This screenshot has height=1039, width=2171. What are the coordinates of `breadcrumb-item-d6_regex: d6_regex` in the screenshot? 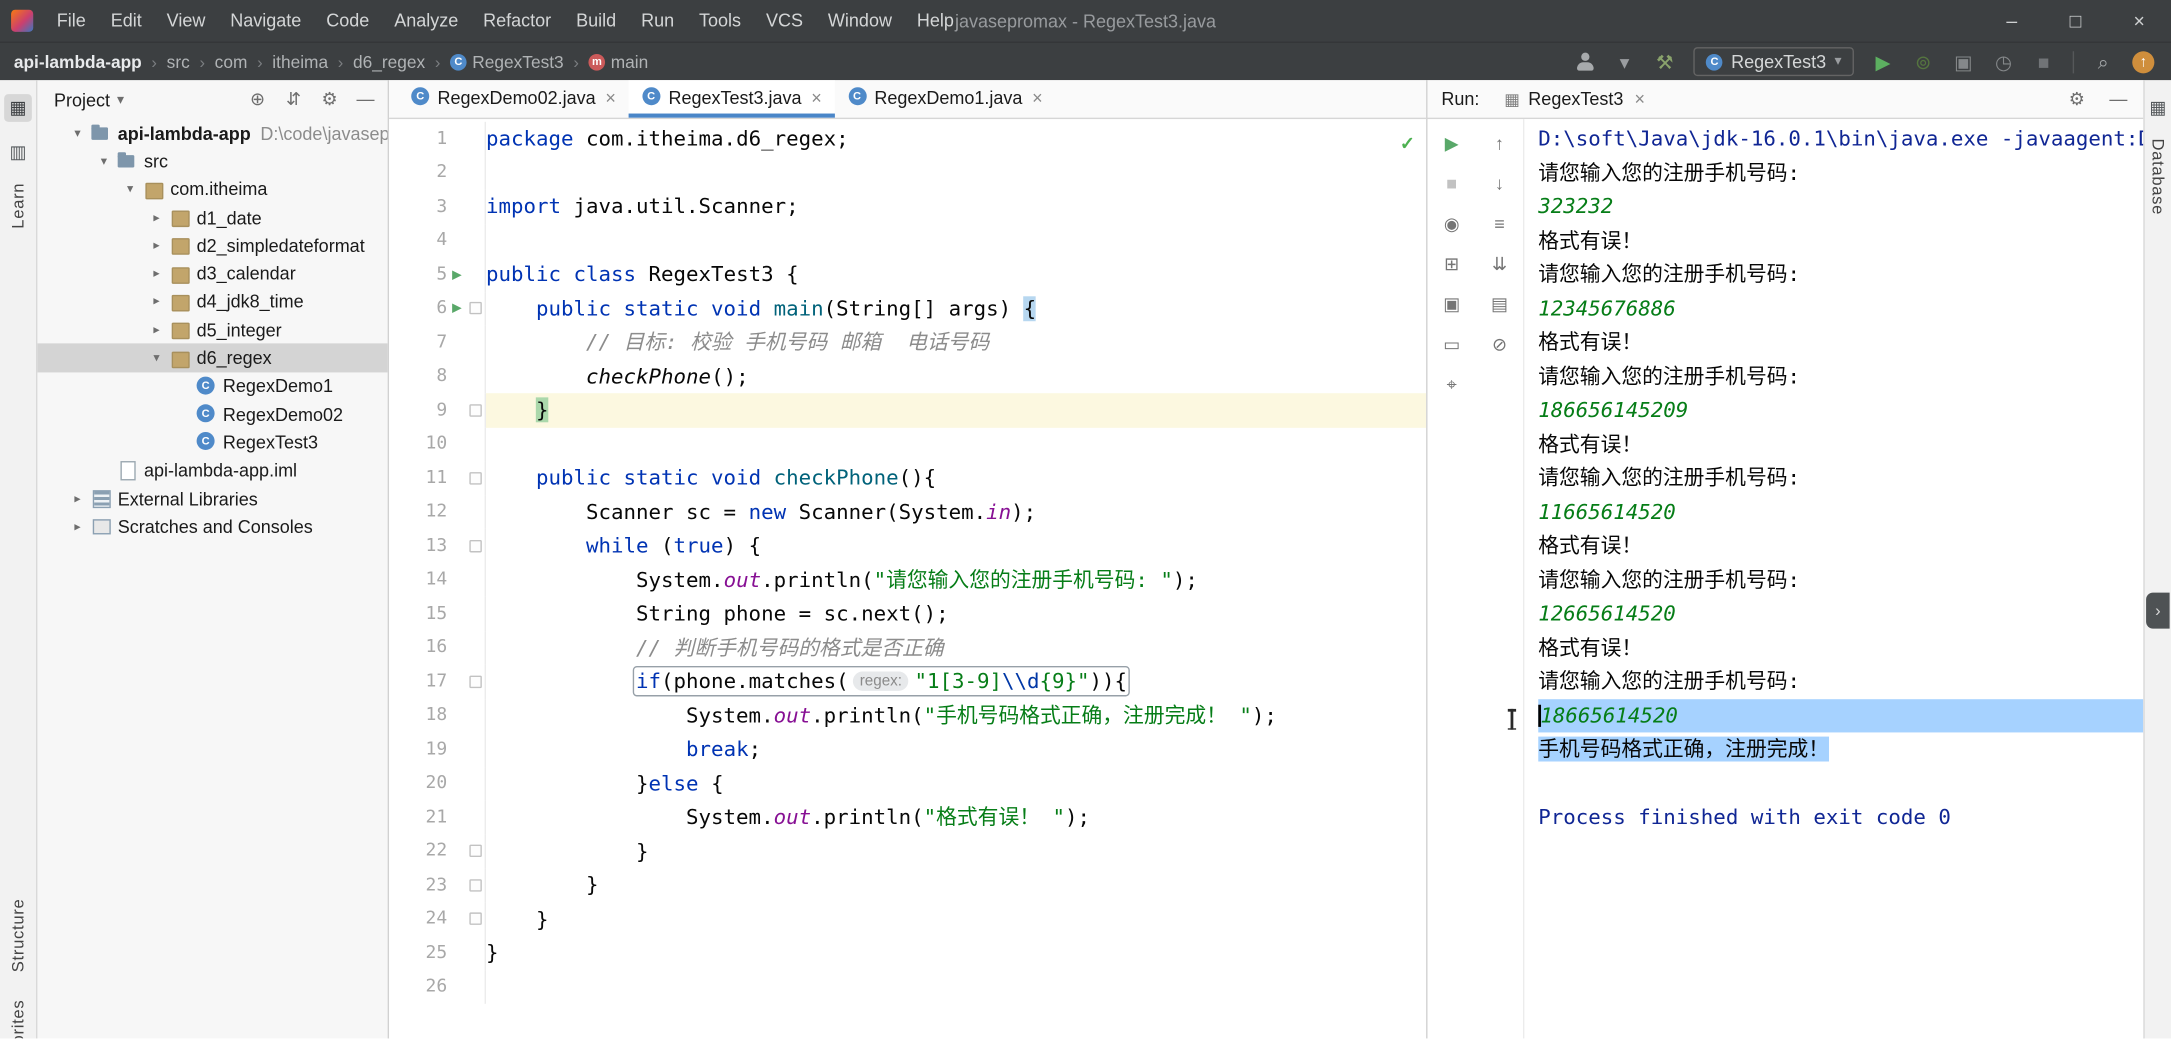 It's located at (389, 61).